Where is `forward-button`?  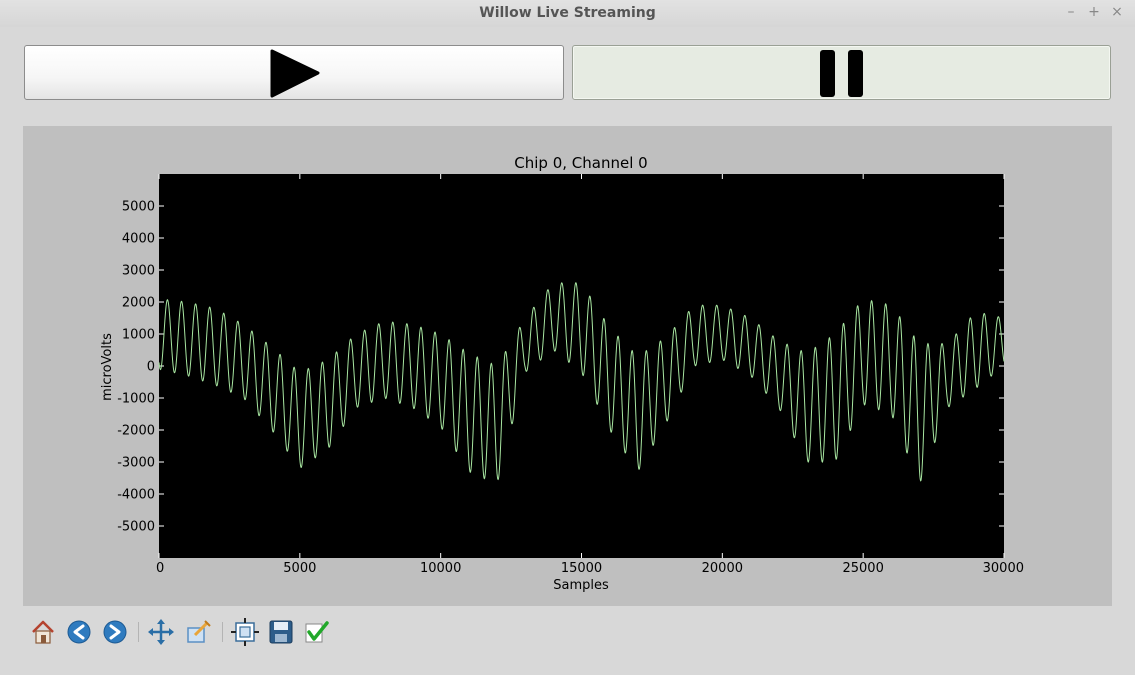
forward-button is located at coordinates (115, 632).